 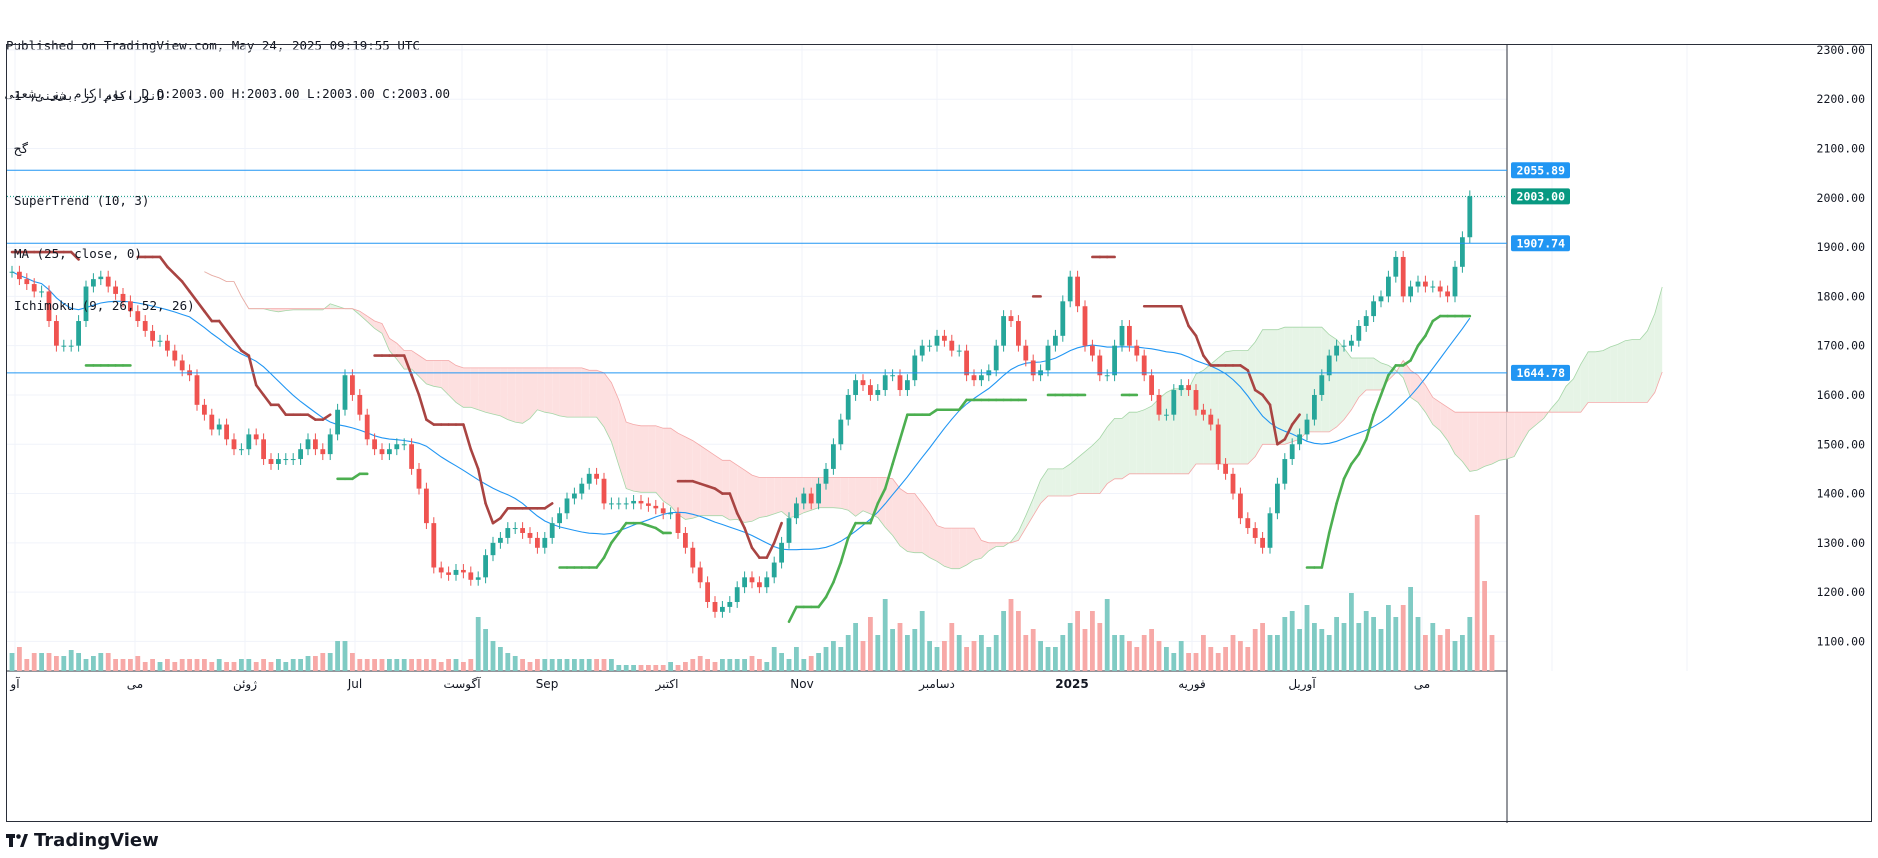 What do you see at coordinates (104, 201) in the screenshot?
I see `legend-supertrend: SuperTrend (10, 3)` at bounding box center [104, 201].